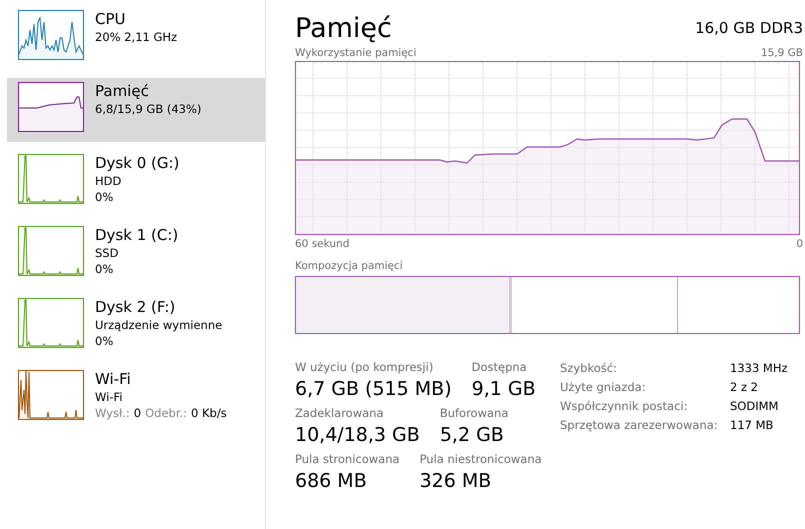 This screenshot has height=529, width=805. What do you see at coordinates (500, 367) in the screenshot?
I see `stat-label: Dostępna` at bounding box center [500, 367].